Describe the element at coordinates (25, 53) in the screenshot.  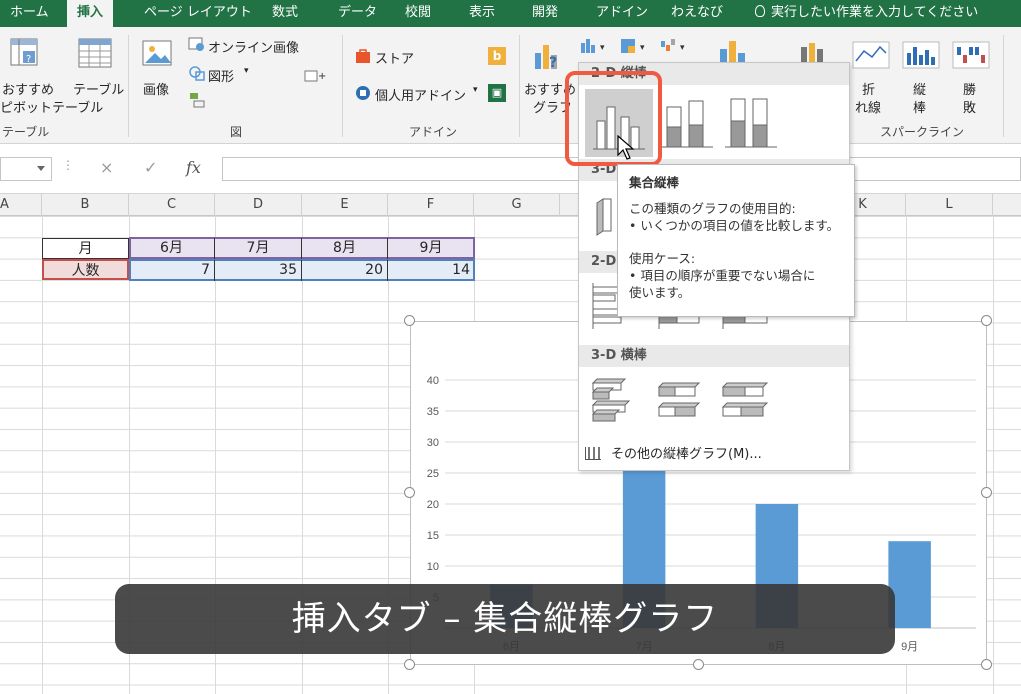
I see `recommended-pivot-icon: ?` at that location.